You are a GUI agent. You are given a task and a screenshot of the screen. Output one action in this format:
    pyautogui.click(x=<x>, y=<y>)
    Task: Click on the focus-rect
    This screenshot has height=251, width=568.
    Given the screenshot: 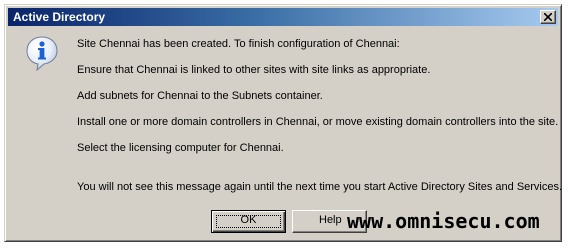 What is the action you would take?
    pyautogui.click(x=248, y=221)
    